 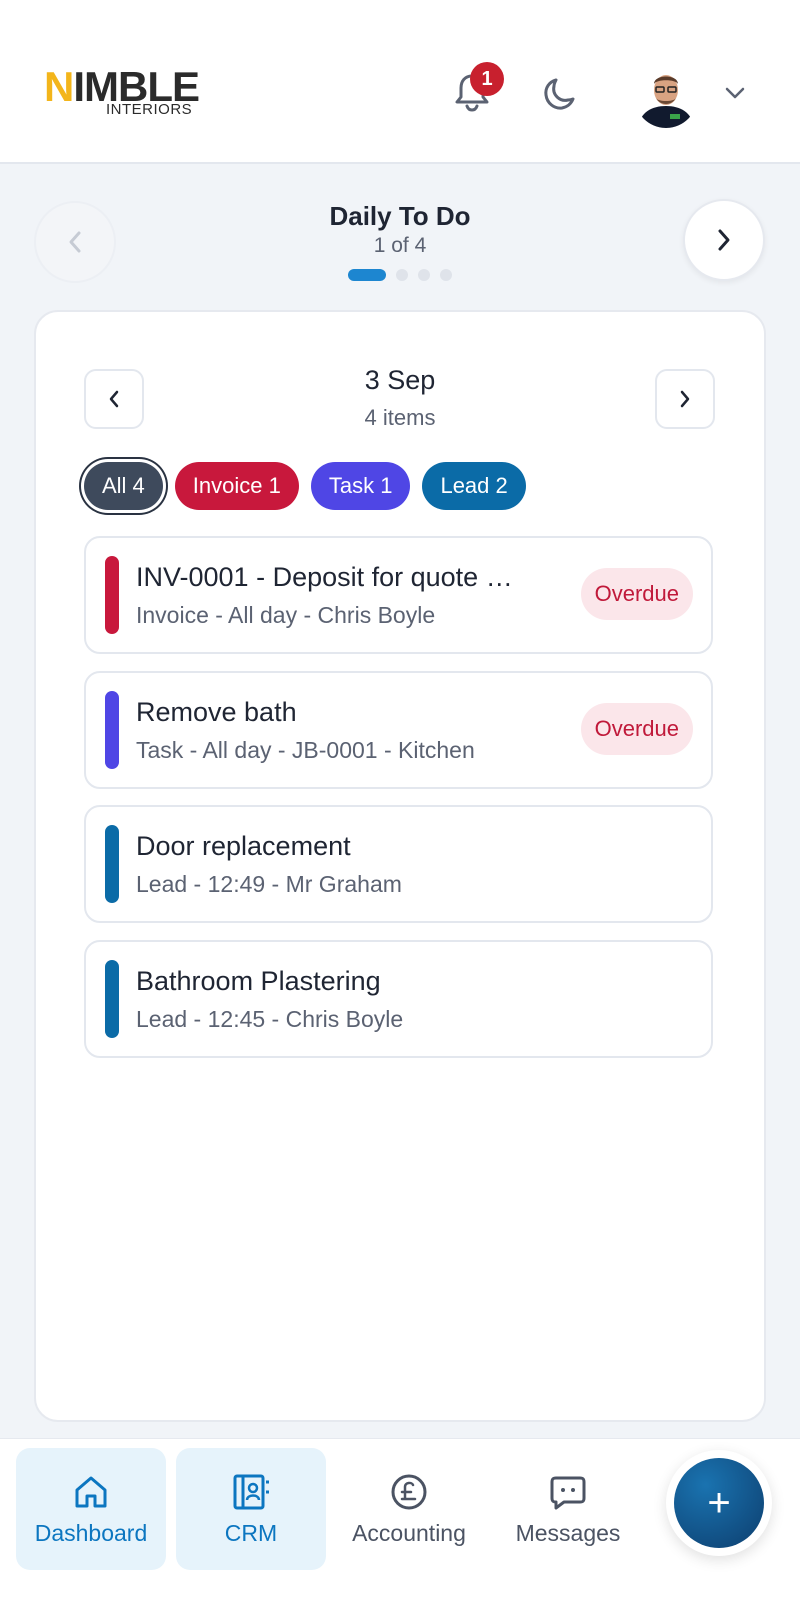 What do you see at coordinates (91, 1532) in the screenshot?
I see `nav-label: Dashboard` at bounding box center [91, 1532].